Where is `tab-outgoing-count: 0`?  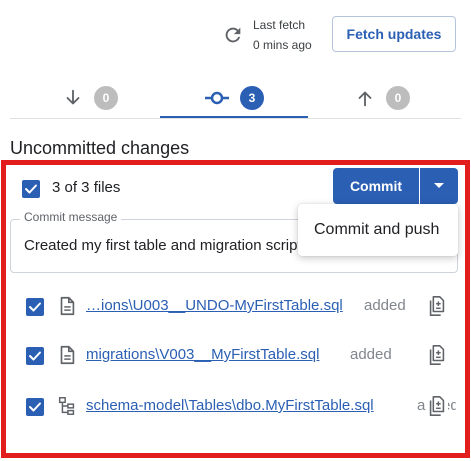 tab-outgoing-count: 0 is located at coordinates (398, 98).